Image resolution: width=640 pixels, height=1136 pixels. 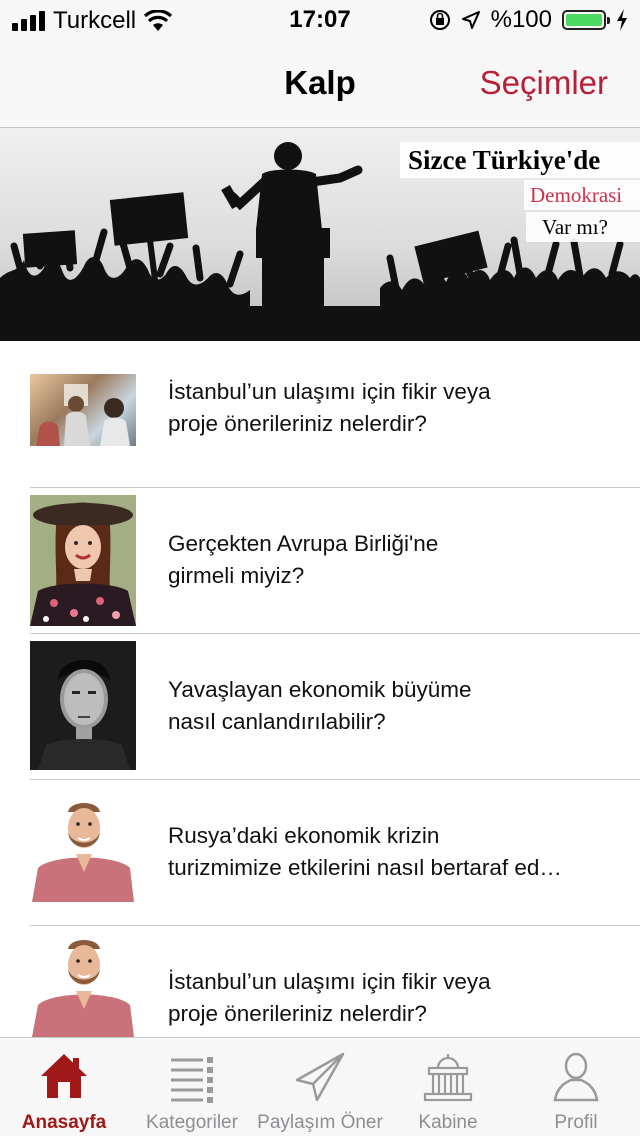 What do you see at coordinates (320, 689) in the screenshot?
I see `list-item-title-line1: Yavaşlayan ekonomik büyüme` at bounding box center [320, 689].